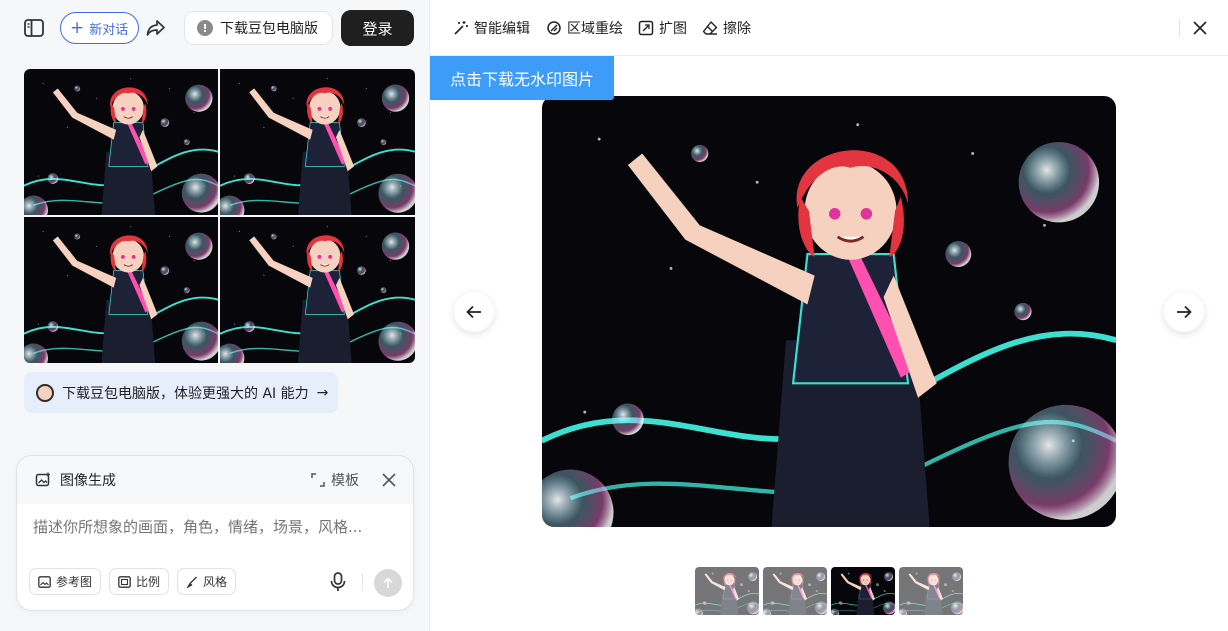 Image resolution: width=1228 pixels, height=631 pixels. Describe the element at coordinates (829, 28) in the screenshot. I see `image-toolbar: 智能编辑 区域重绘 扩图 擦除` at that location.